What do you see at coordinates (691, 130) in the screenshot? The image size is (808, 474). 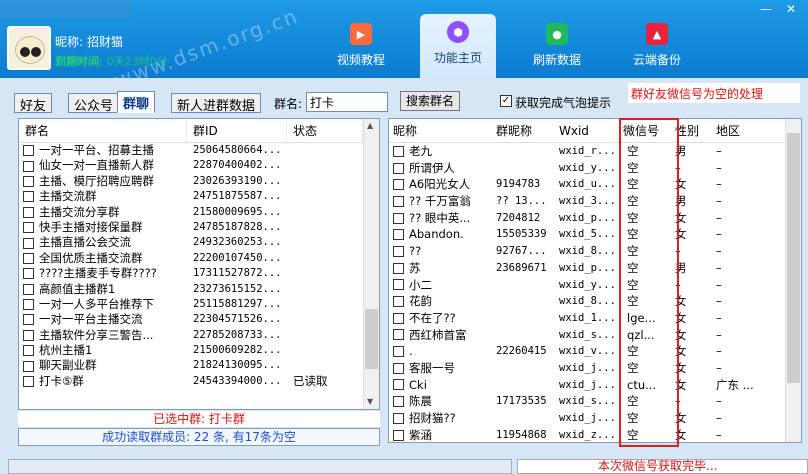 I see `col-gender: 性别` at bounding box center [691, 130].